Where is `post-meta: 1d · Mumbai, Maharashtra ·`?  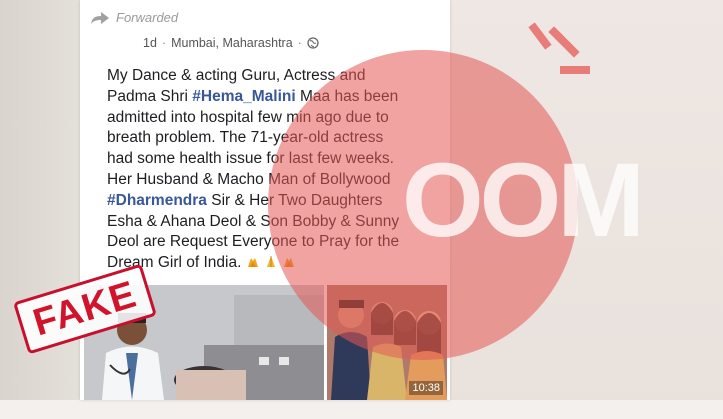 post-meta: 1d · Mumbai, Maharashtra · is located at coordinates (231, 43).